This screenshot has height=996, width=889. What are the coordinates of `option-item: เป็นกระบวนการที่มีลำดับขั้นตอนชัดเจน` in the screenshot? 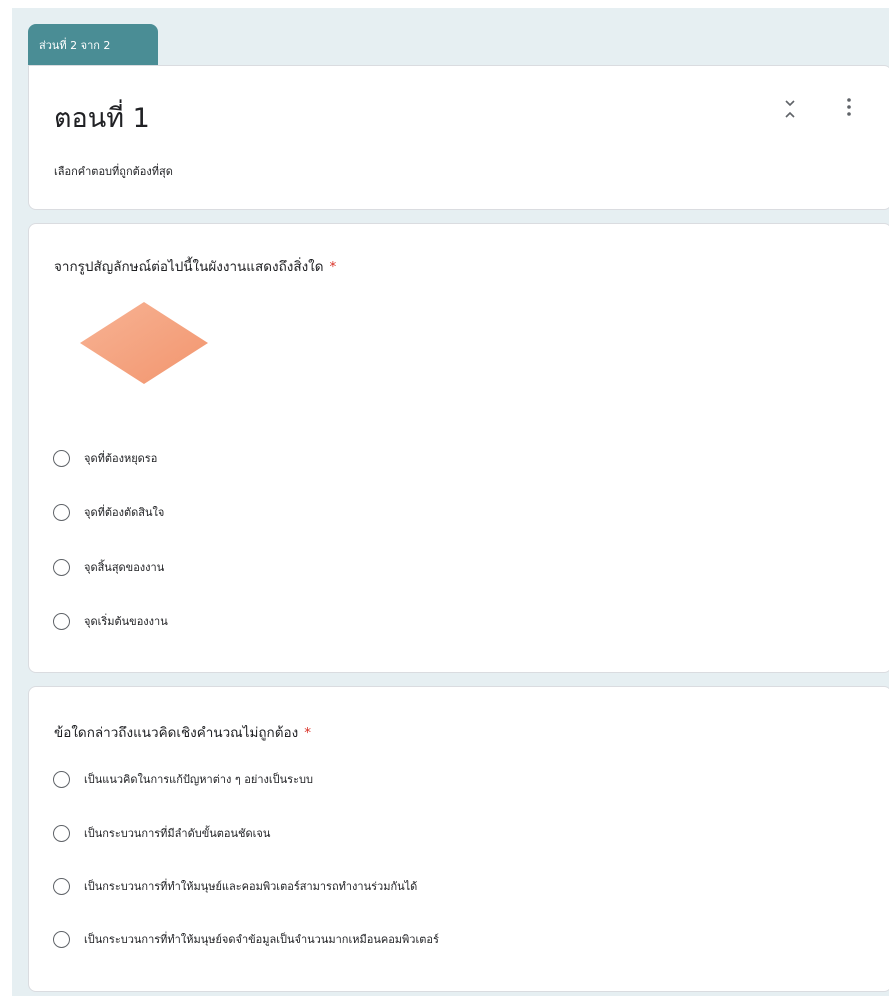 It's located at (161, 833).